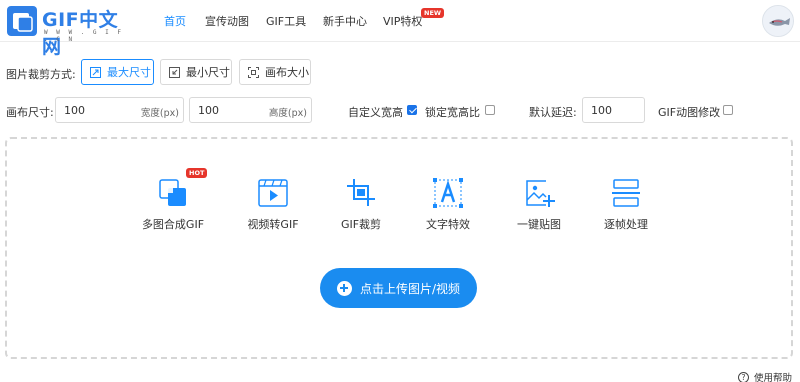 The width and height of the screenshot is (800, 382). I want to click on max-size-icon, so click(95, 72).